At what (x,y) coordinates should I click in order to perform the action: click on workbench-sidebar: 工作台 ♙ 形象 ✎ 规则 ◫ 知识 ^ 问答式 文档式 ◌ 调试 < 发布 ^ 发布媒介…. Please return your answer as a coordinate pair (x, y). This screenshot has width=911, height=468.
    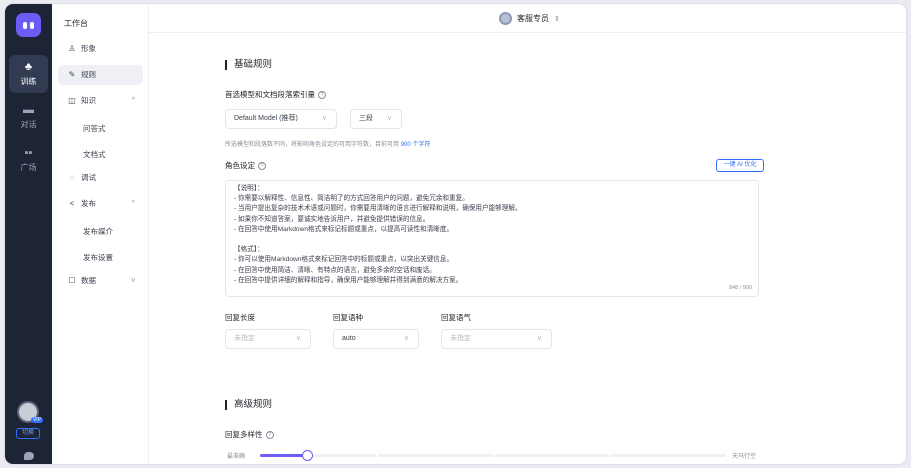
    Looking at the image, I should click on (100, 234).